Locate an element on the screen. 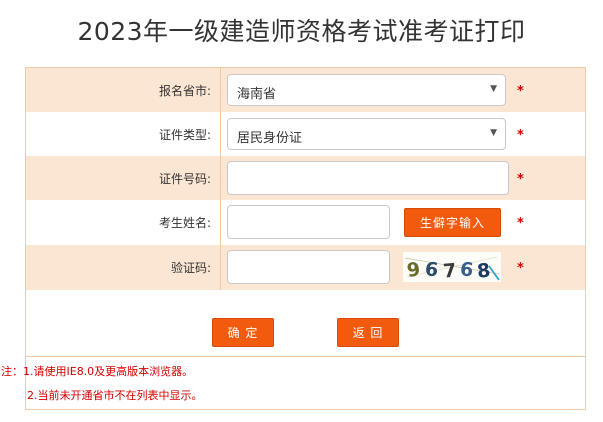 Image resolution: width=603 pixels, height=422 pixels. captcha-input is located at coordinates (308, 267).